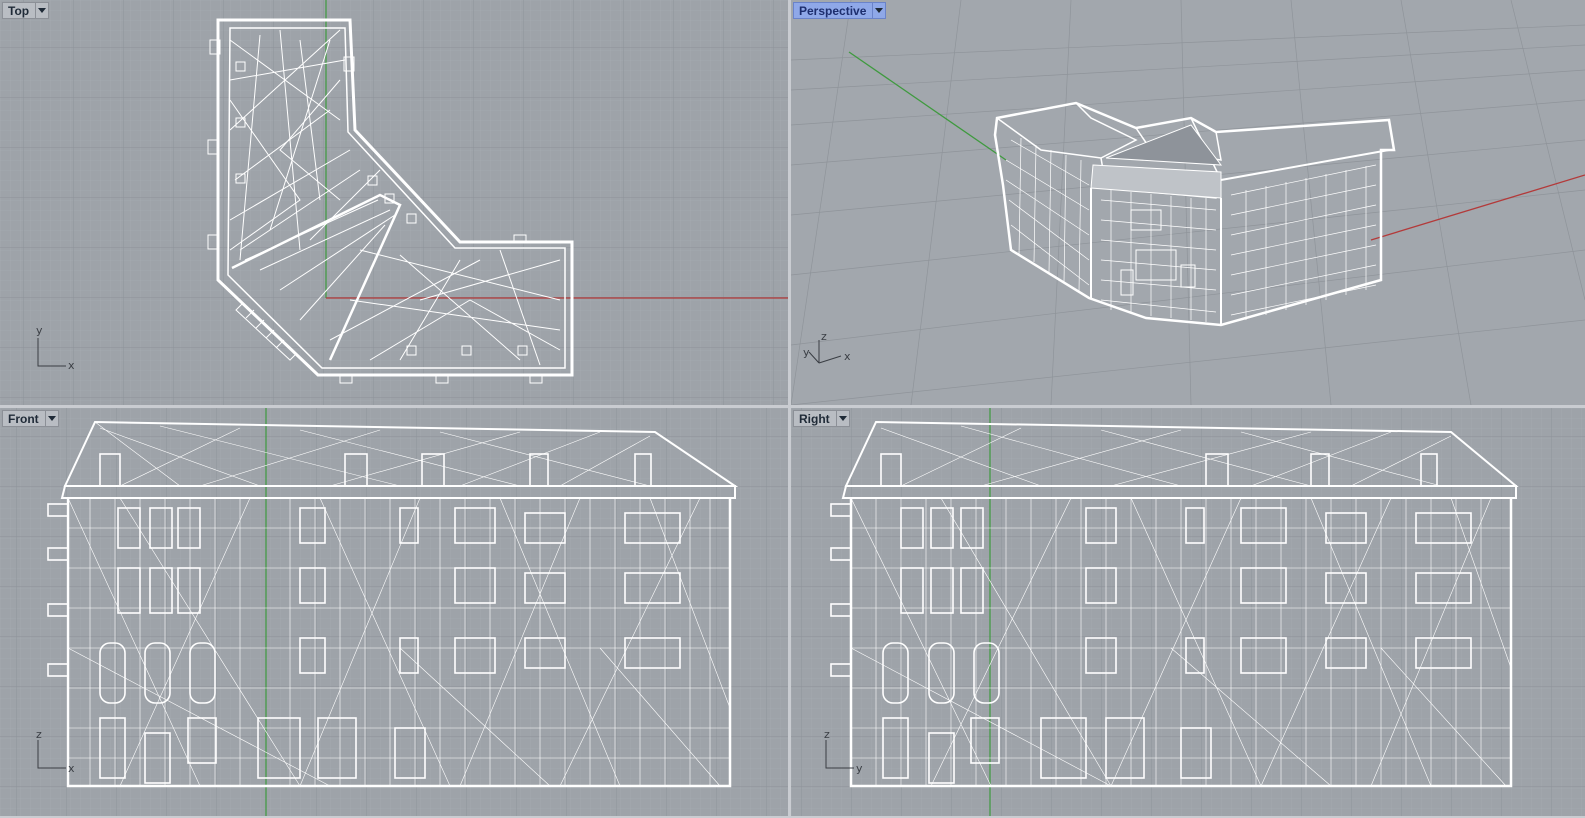 The width and height of the screenshot is (1585, 818). What do you see at coordinates (23, 418) in the screenshot?
I see `viewport-label: Front` at bounding box center [23, 418].